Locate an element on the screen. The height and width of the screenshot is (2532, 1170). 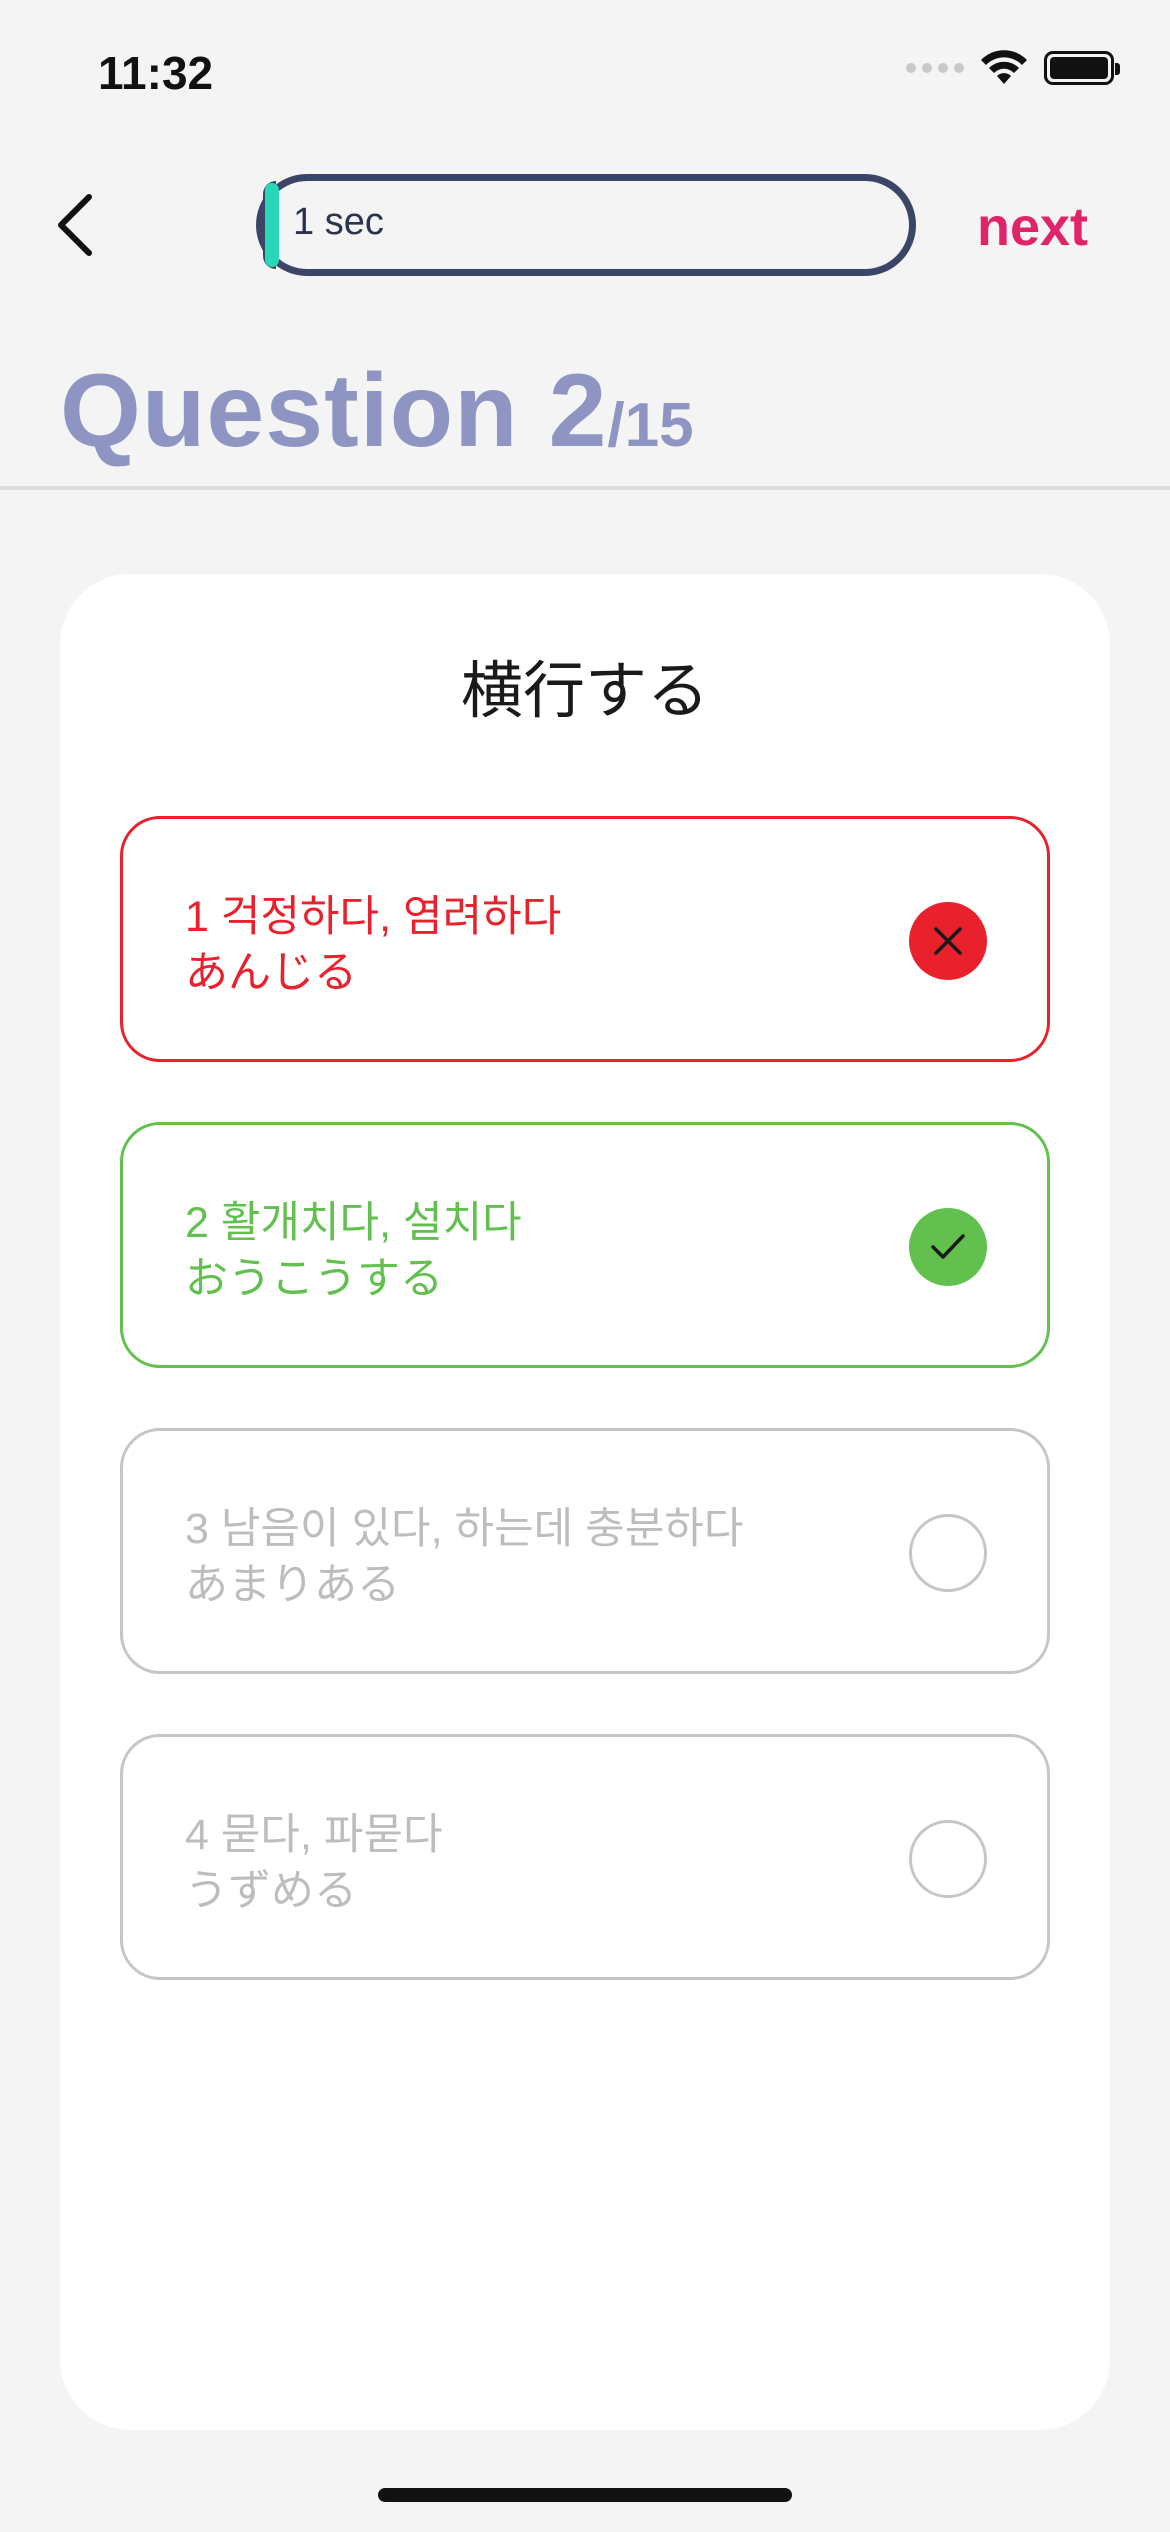
option-japanese: あんじる is located at coordinates (271, 973).